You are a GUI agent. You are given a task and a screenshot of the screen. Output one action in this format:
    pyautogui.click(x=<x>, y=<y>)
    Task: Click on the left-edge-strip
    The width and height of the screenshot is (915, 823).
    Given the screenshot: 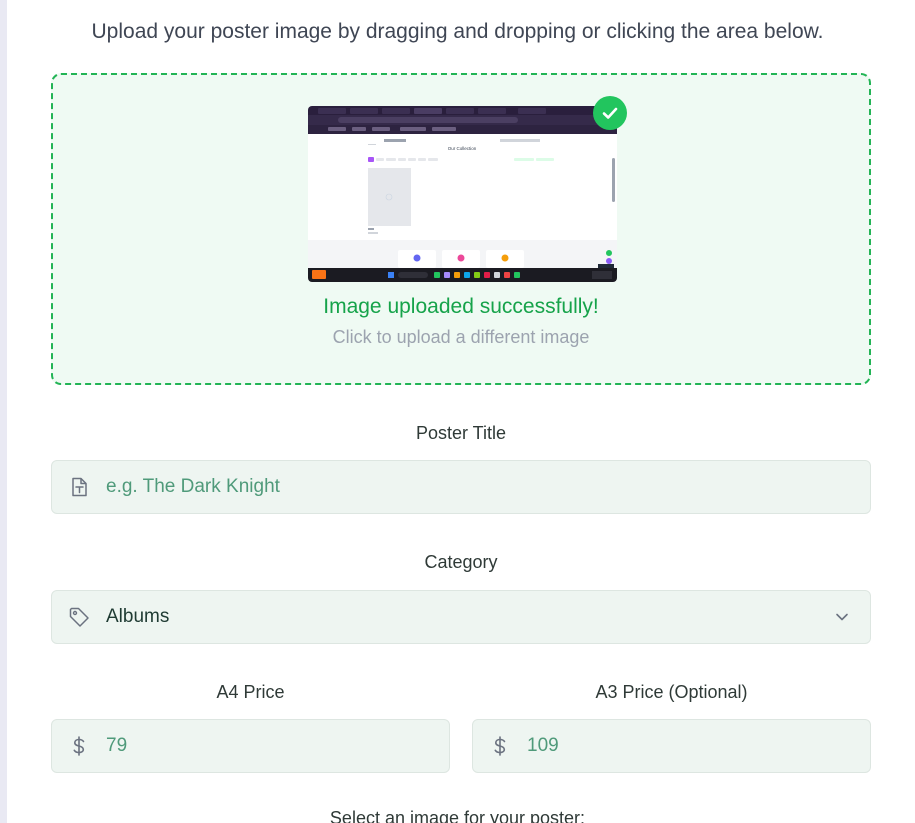 What is the action you would take?
    pyautogui.click(x=3, y=411)
    